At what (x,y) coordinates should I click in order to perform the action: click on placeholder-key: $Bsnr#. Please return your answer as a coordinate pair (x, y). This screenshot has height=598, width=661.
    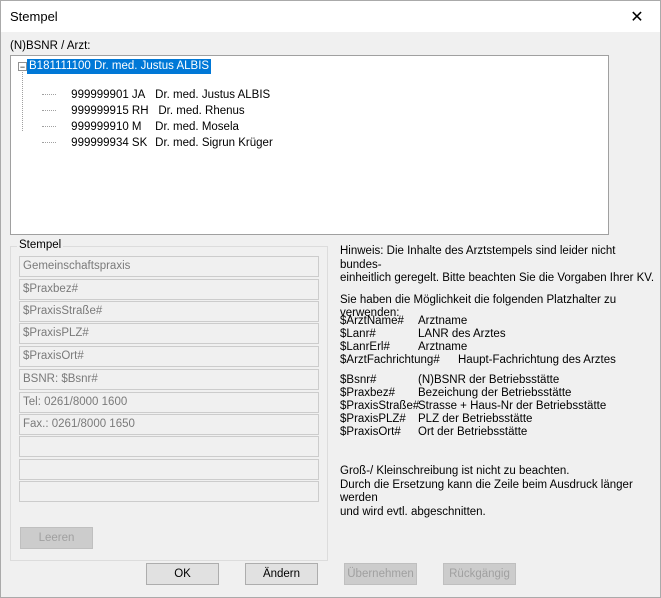
    Looking at the image, I should click on (358, 380).